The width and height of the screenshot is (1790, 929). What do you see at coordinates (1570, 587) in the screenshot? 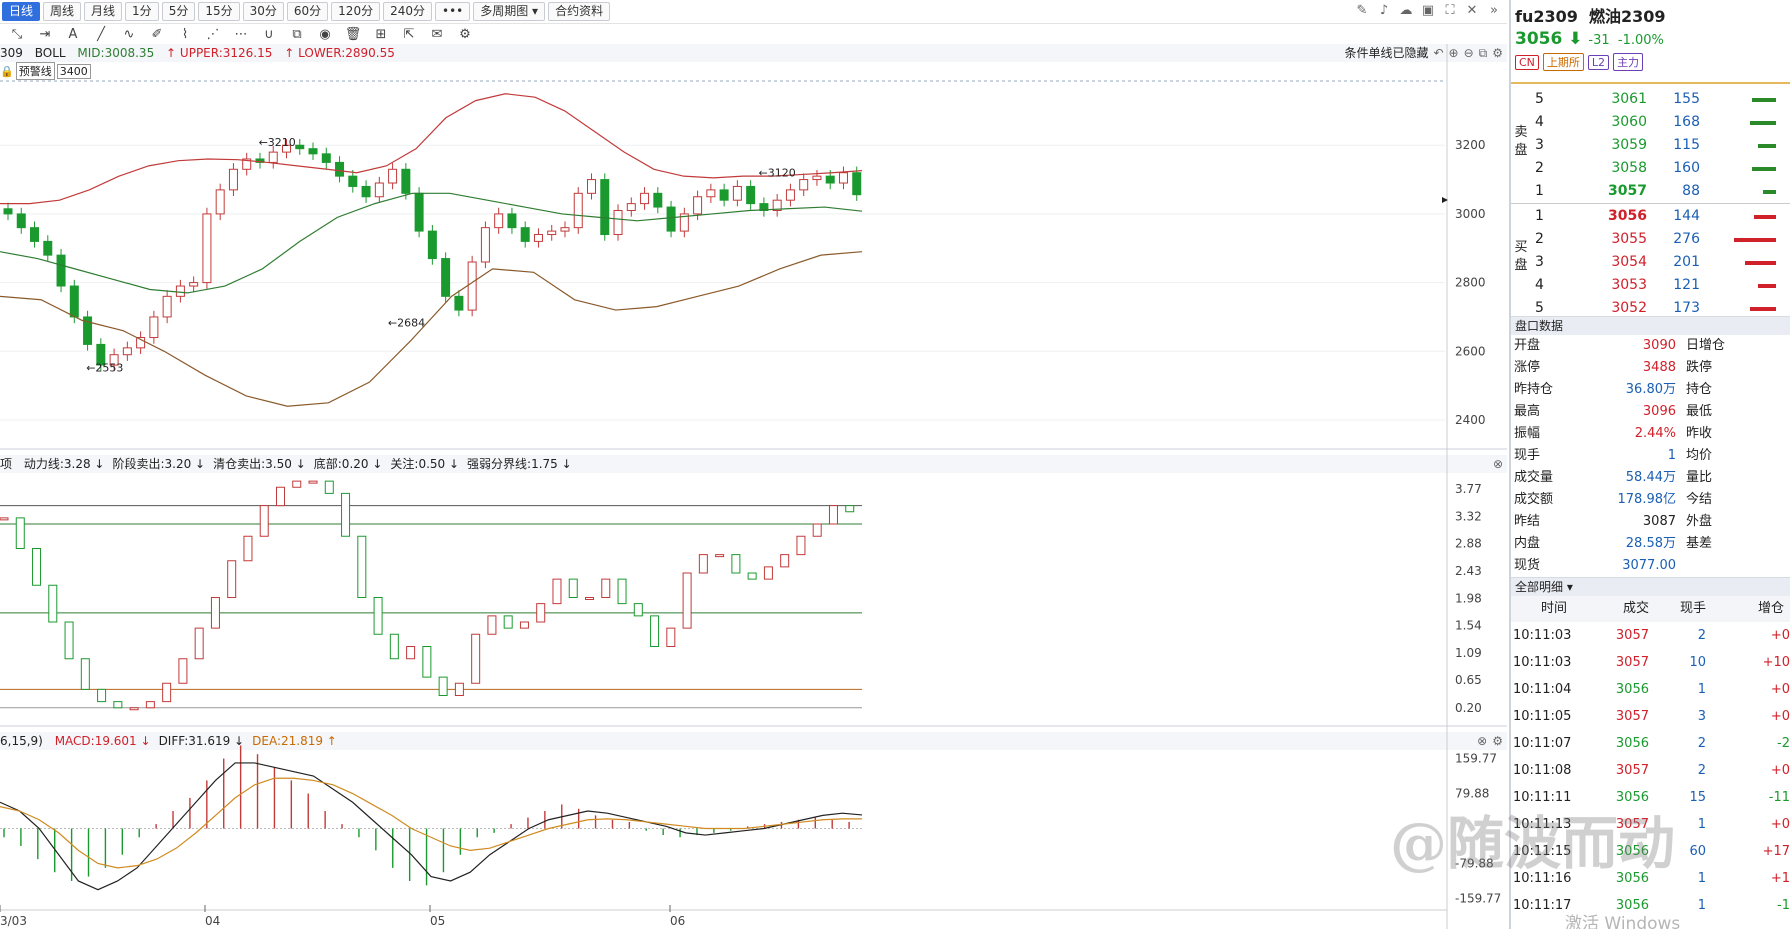
I see `dropdown-icon: ▾` at bounding box center [1570, 587].